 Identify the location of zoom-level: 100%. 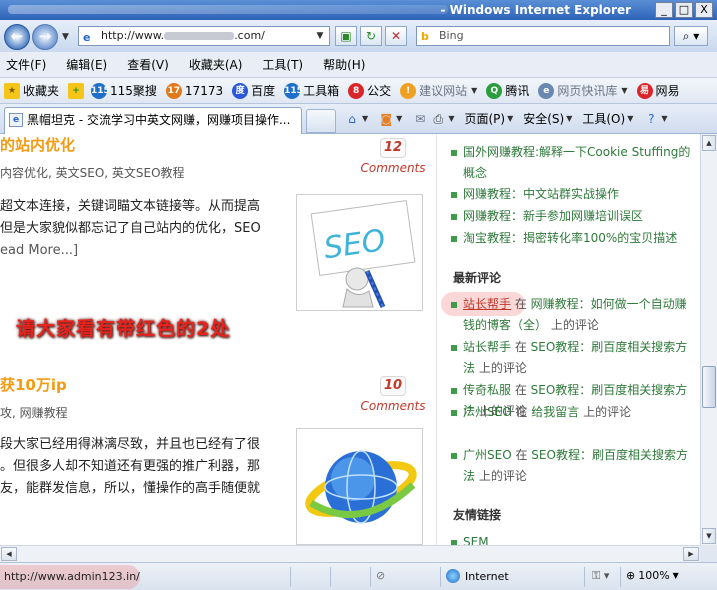
(654, 575).